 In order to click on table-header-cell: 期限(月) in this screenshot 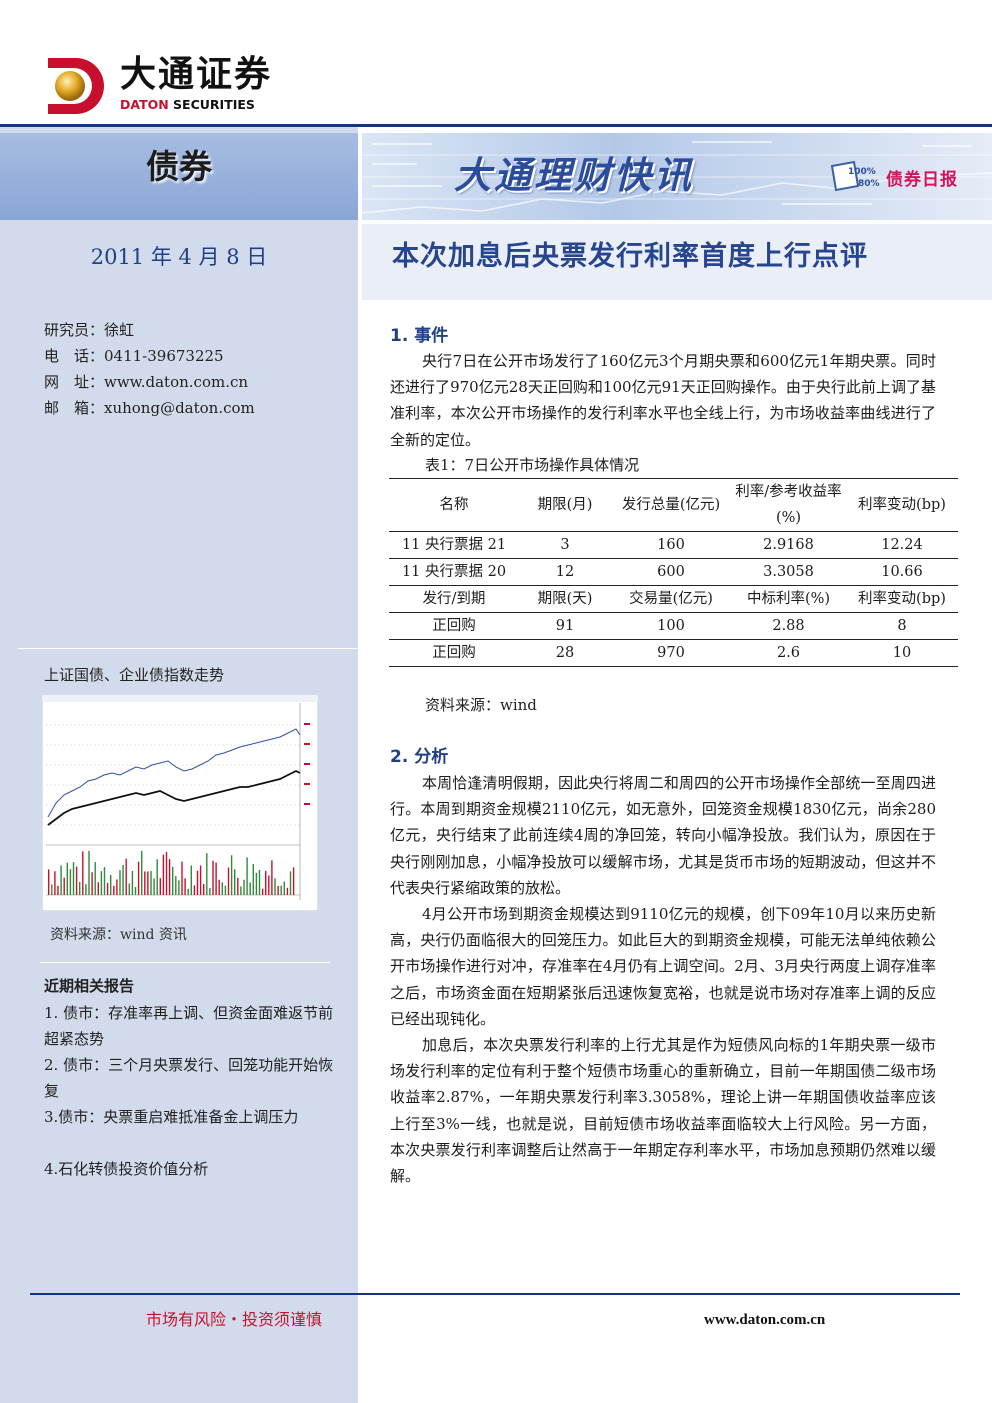, I will do `click(565, 505)`.